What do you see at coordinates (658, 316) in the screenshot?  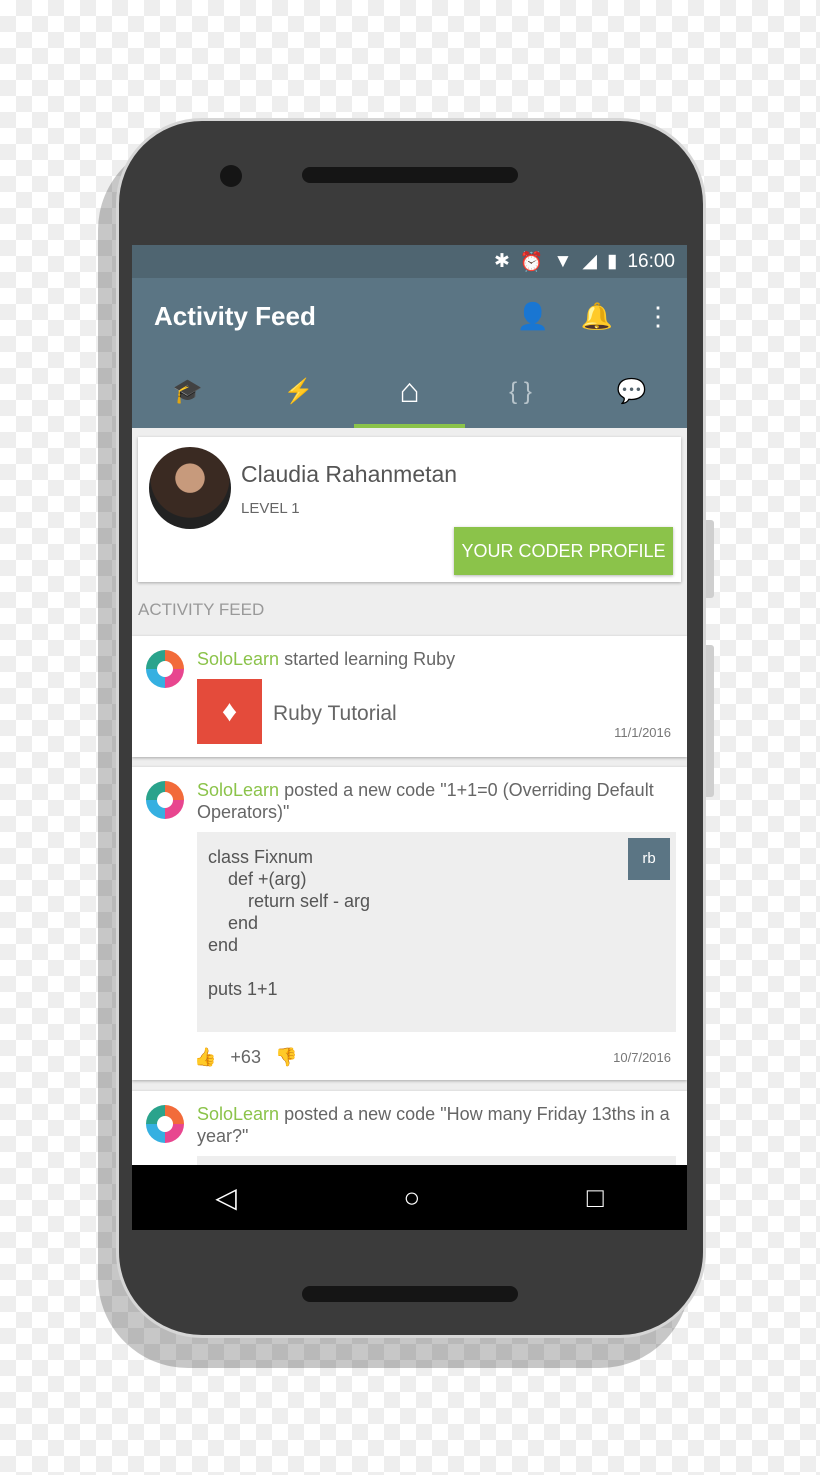 I see `more-vert-icon: ⋮` at bounding box center [658, 316].